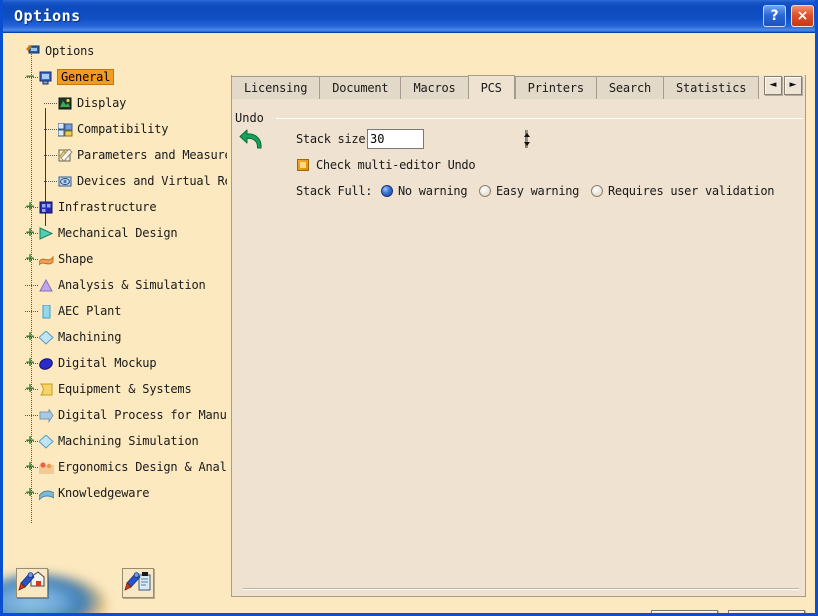 The image size is (818, 616). What do you see at coordinates (90, 337) in the screenshot?
I see `tree-item-label: Machining` at bounding box center [90, 337].